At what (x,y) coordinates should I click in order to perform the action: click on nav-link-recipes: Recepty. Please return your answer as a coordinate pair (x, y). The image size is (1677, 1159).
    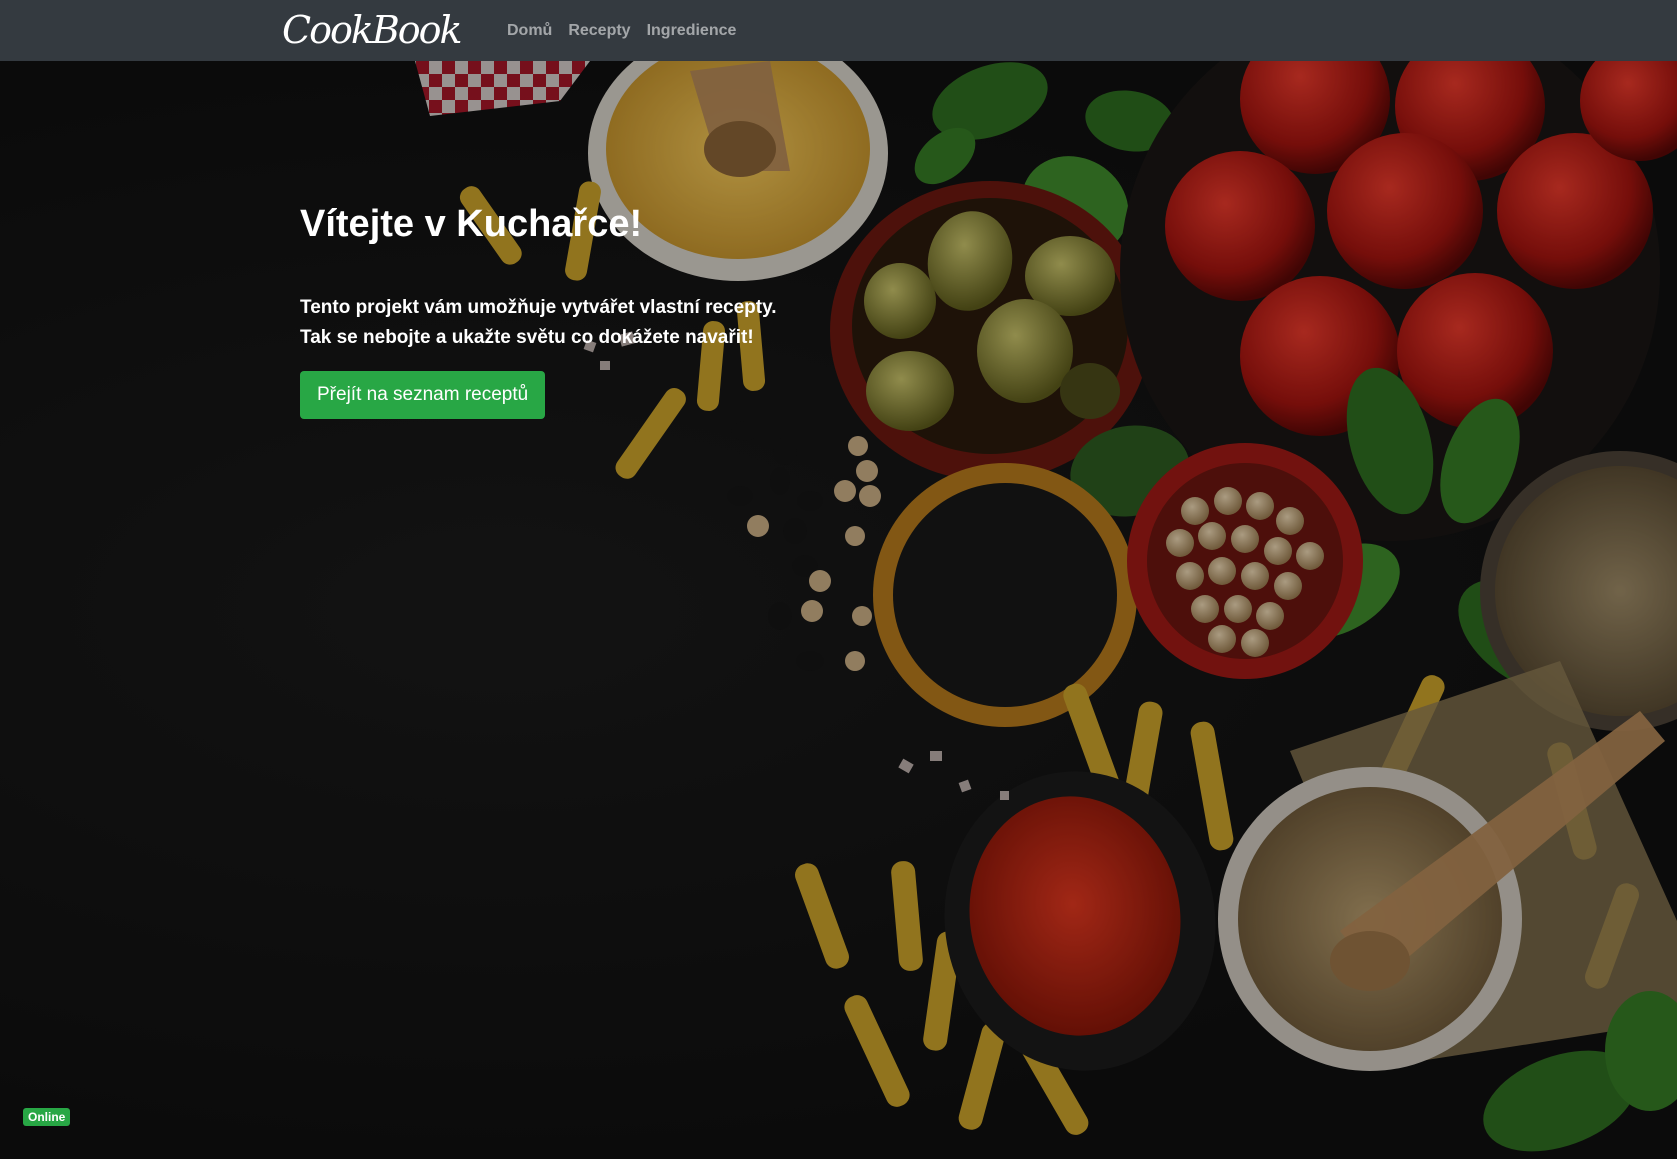
    Looking at the image, I should click on (599, 31).